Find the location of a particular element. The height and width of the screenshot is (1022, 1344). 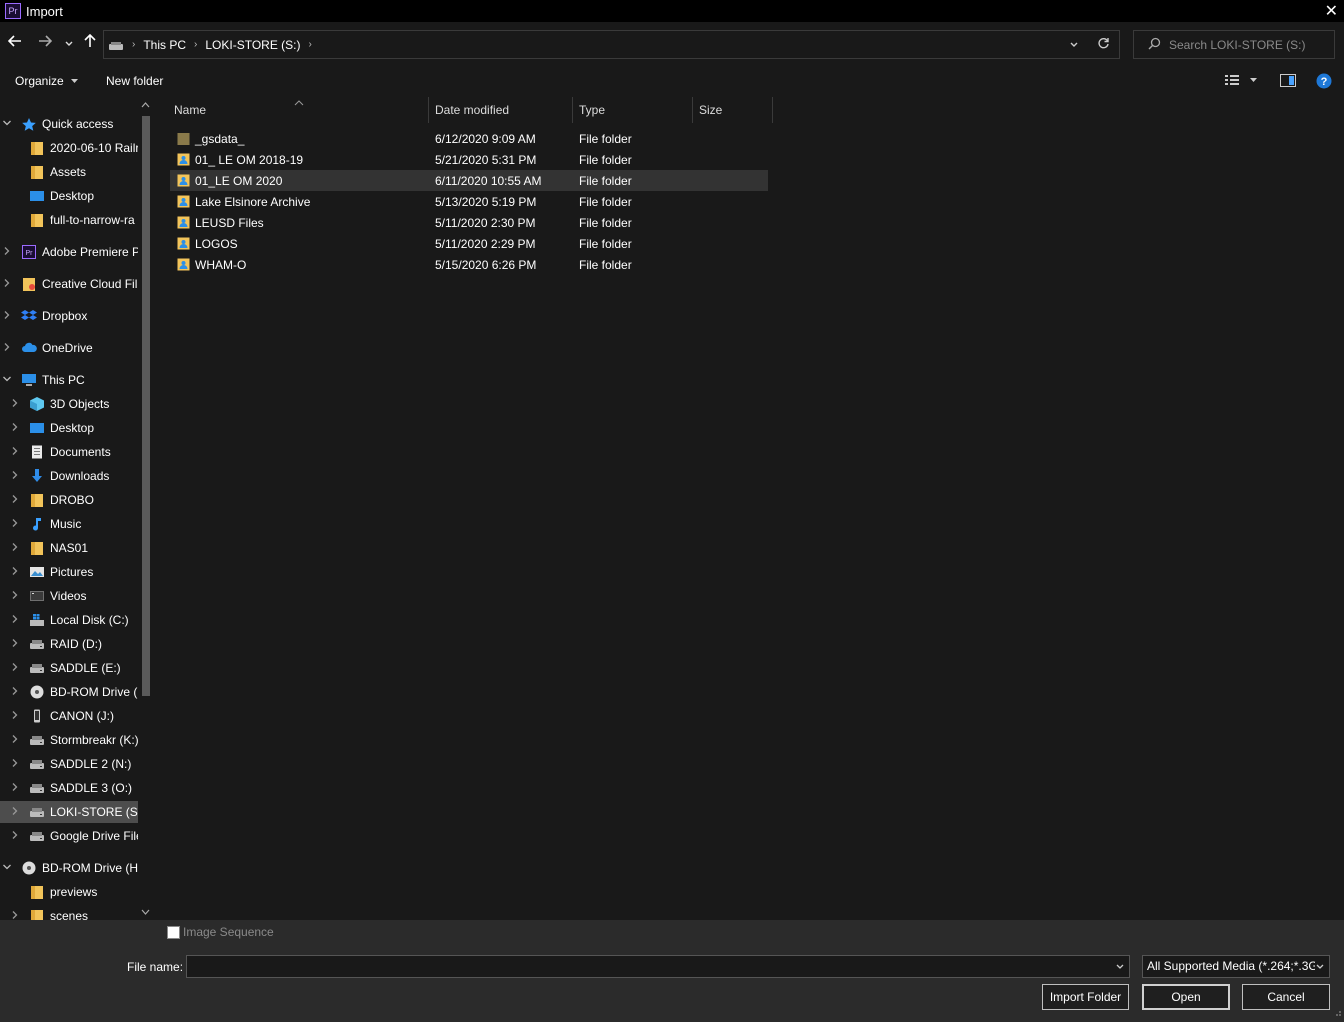

column-header-type: Type is located at coordinates (633, 110).